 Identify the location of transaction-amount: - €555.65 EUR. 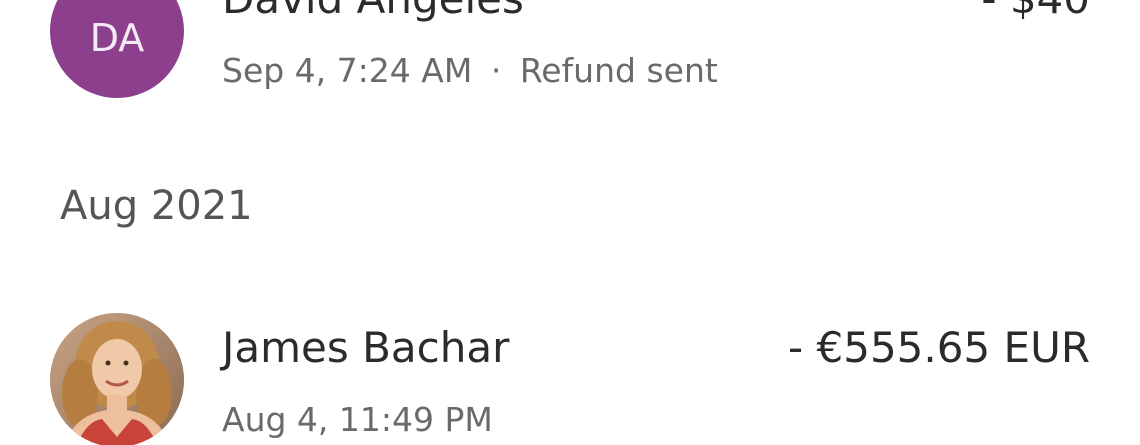
(939, 347).